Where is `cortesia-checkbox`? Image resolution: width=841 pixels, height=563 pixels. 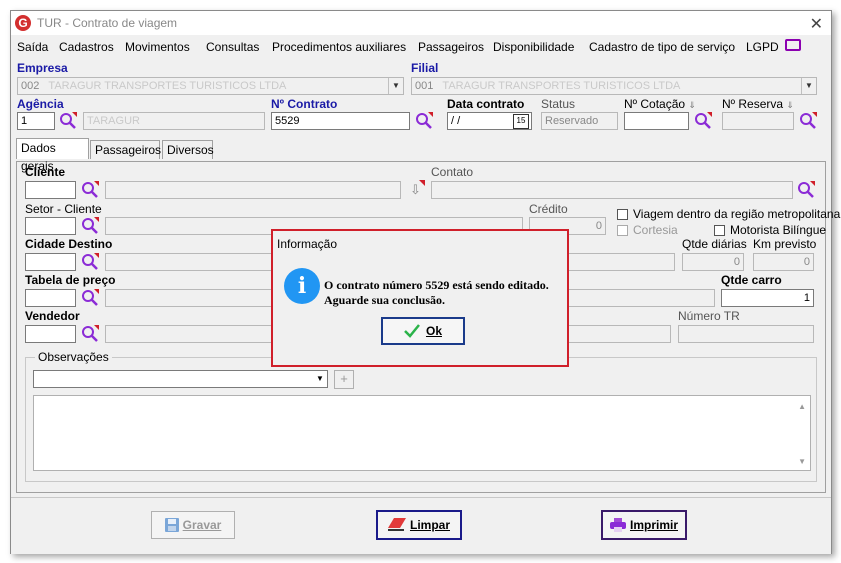
cortesia-checkbox is located at coordinates (622, 230).